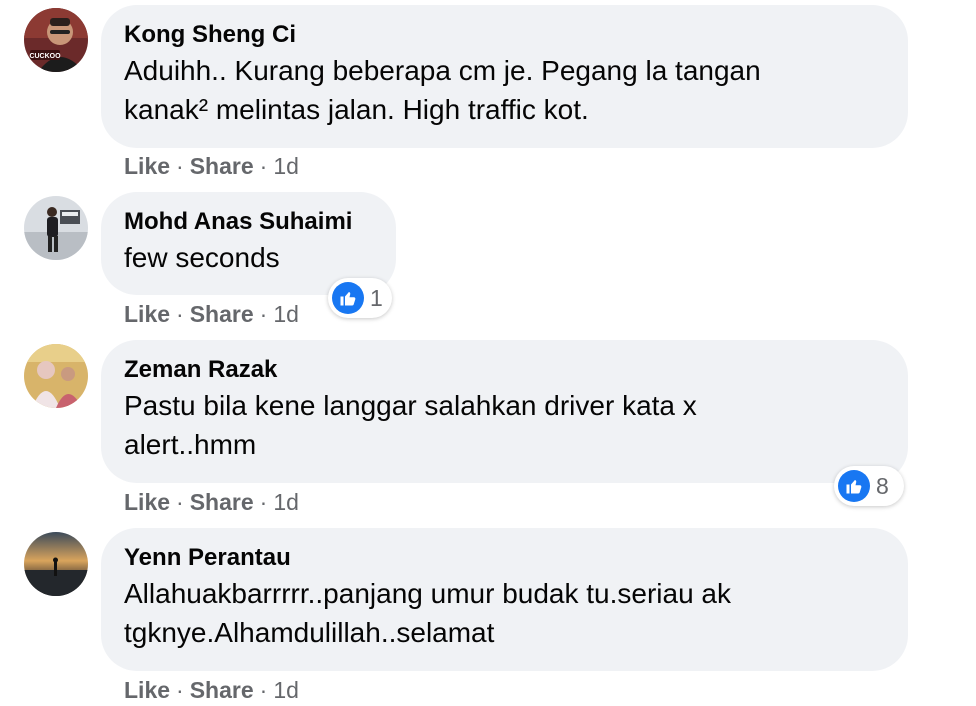 This screenshot has height=706, width=976. I want to click on avatar: CUCKOO, so click(56, 40).